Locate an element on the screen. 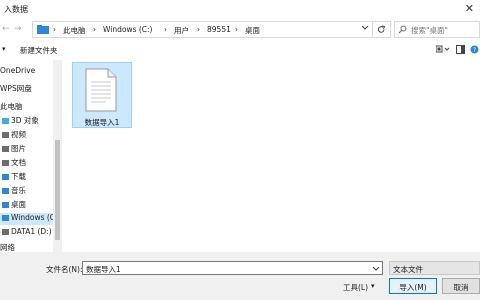 This screenshot has height=300, width=480. sidebar-item-onedrive: OneDrive is located at coordinates (17, 72).